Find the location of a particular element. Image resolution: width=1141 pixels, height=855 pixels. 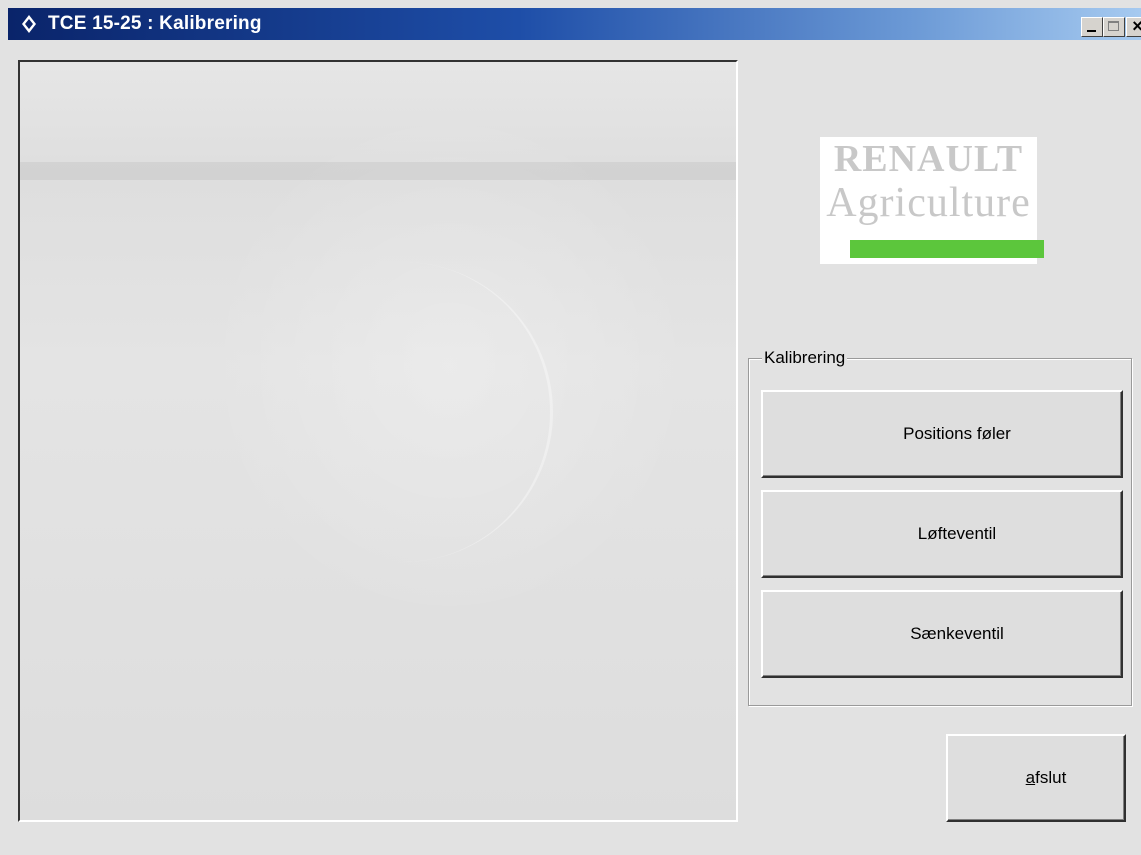

exit-button: afslut is located at coordinates (1036, 778).